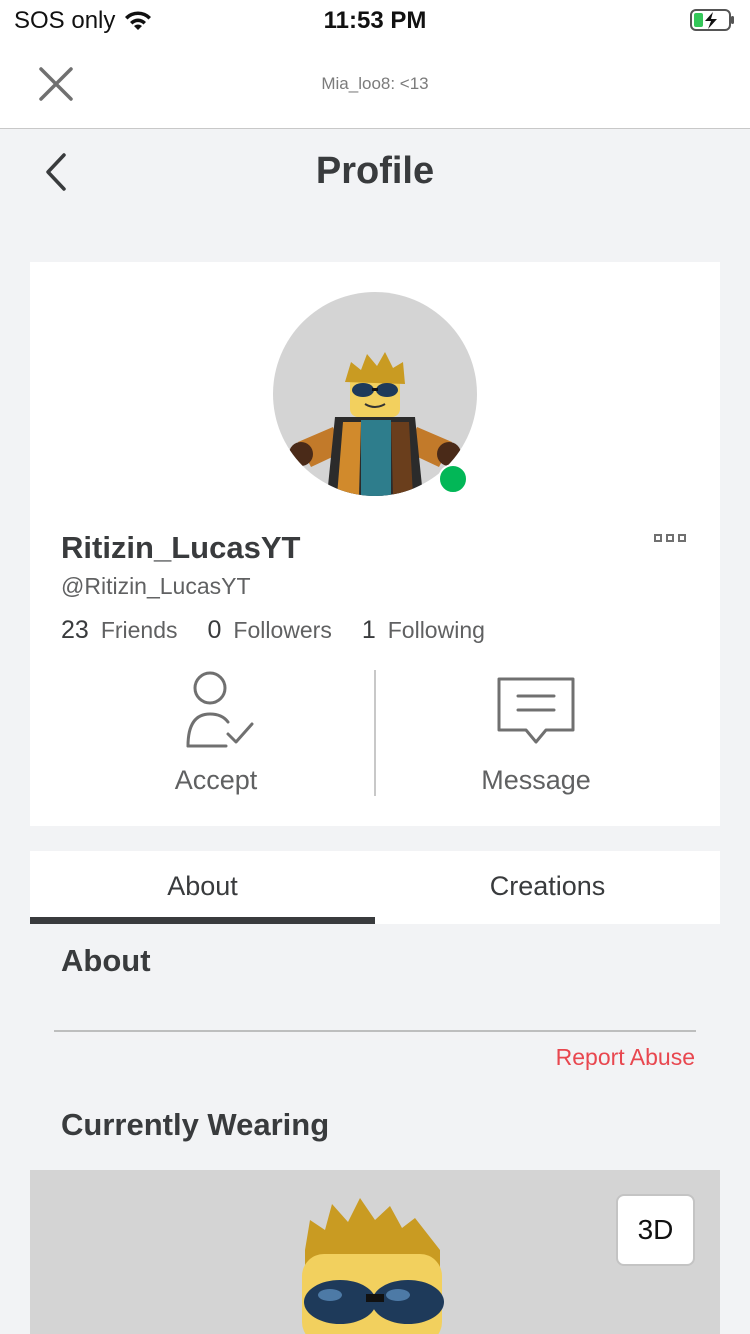 This screenshot has height=1334, width=750. What do you see at coordinates (220, 709) in the screenshot?
I see `user-check-icon` at bounding box center [220, 709].